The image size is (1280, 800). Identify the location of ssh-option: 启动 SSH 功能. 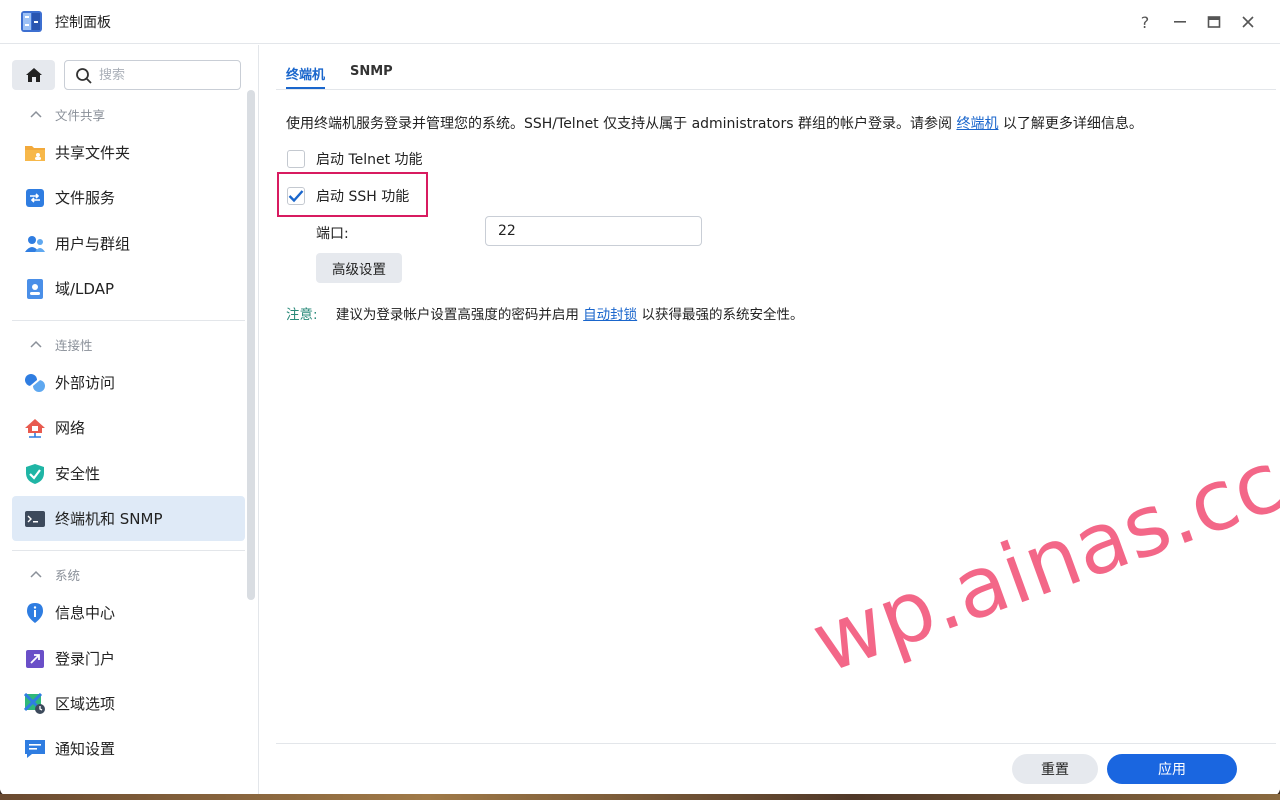
(348, 196).